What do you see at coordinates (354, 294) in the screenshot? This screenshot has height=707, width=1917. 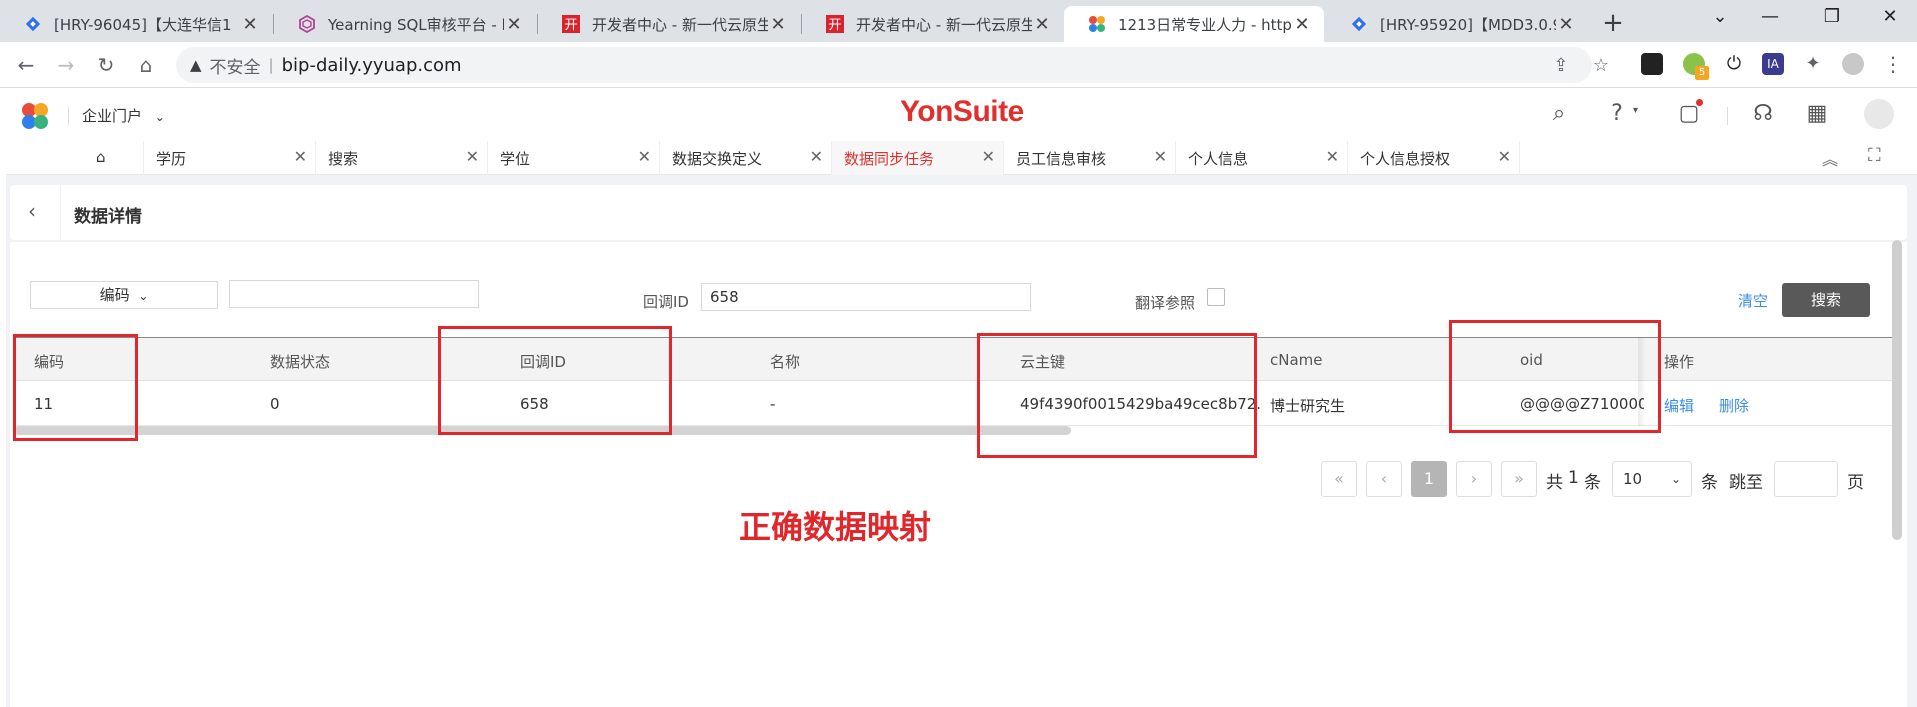 I see `field-value-input` at bounding box center [354, 294].